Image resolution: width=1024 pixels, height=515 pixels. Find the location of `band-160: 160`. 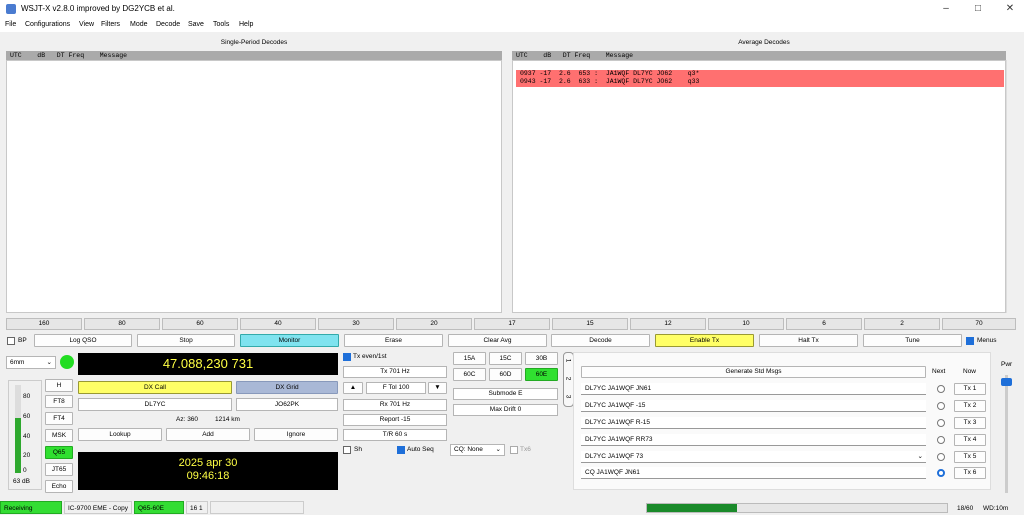

band-160: 160 is located at coordinates (44, 324).